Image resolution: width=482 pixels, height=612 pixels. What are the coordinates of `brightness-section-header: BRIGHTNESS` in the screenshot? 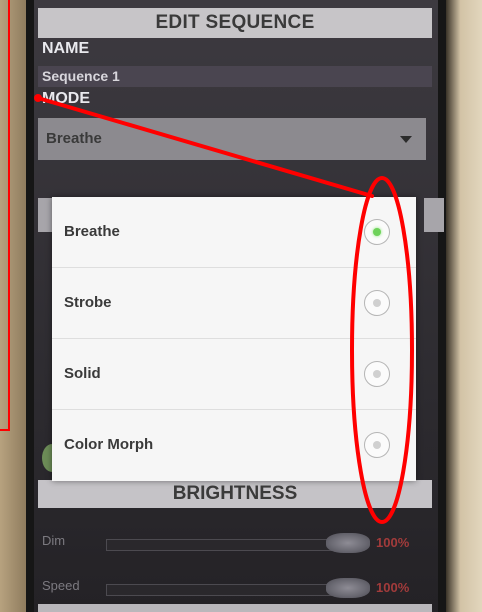 It's located at (235, 494).